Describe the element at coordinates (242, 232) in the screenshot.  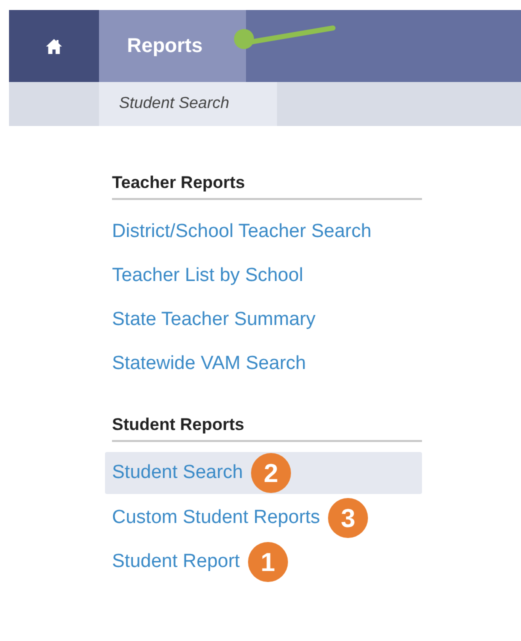
I see `report-link: District/School Teacher Search` at that location.